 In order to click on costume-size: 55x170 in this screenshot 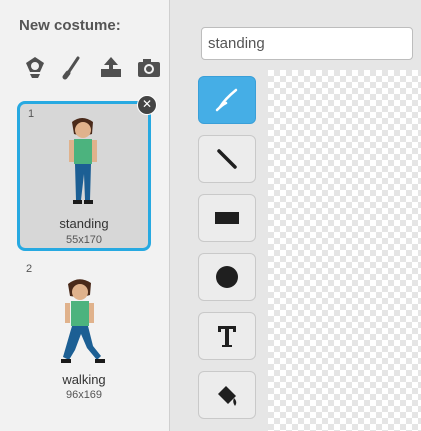, I will do `click(84, 240)`.